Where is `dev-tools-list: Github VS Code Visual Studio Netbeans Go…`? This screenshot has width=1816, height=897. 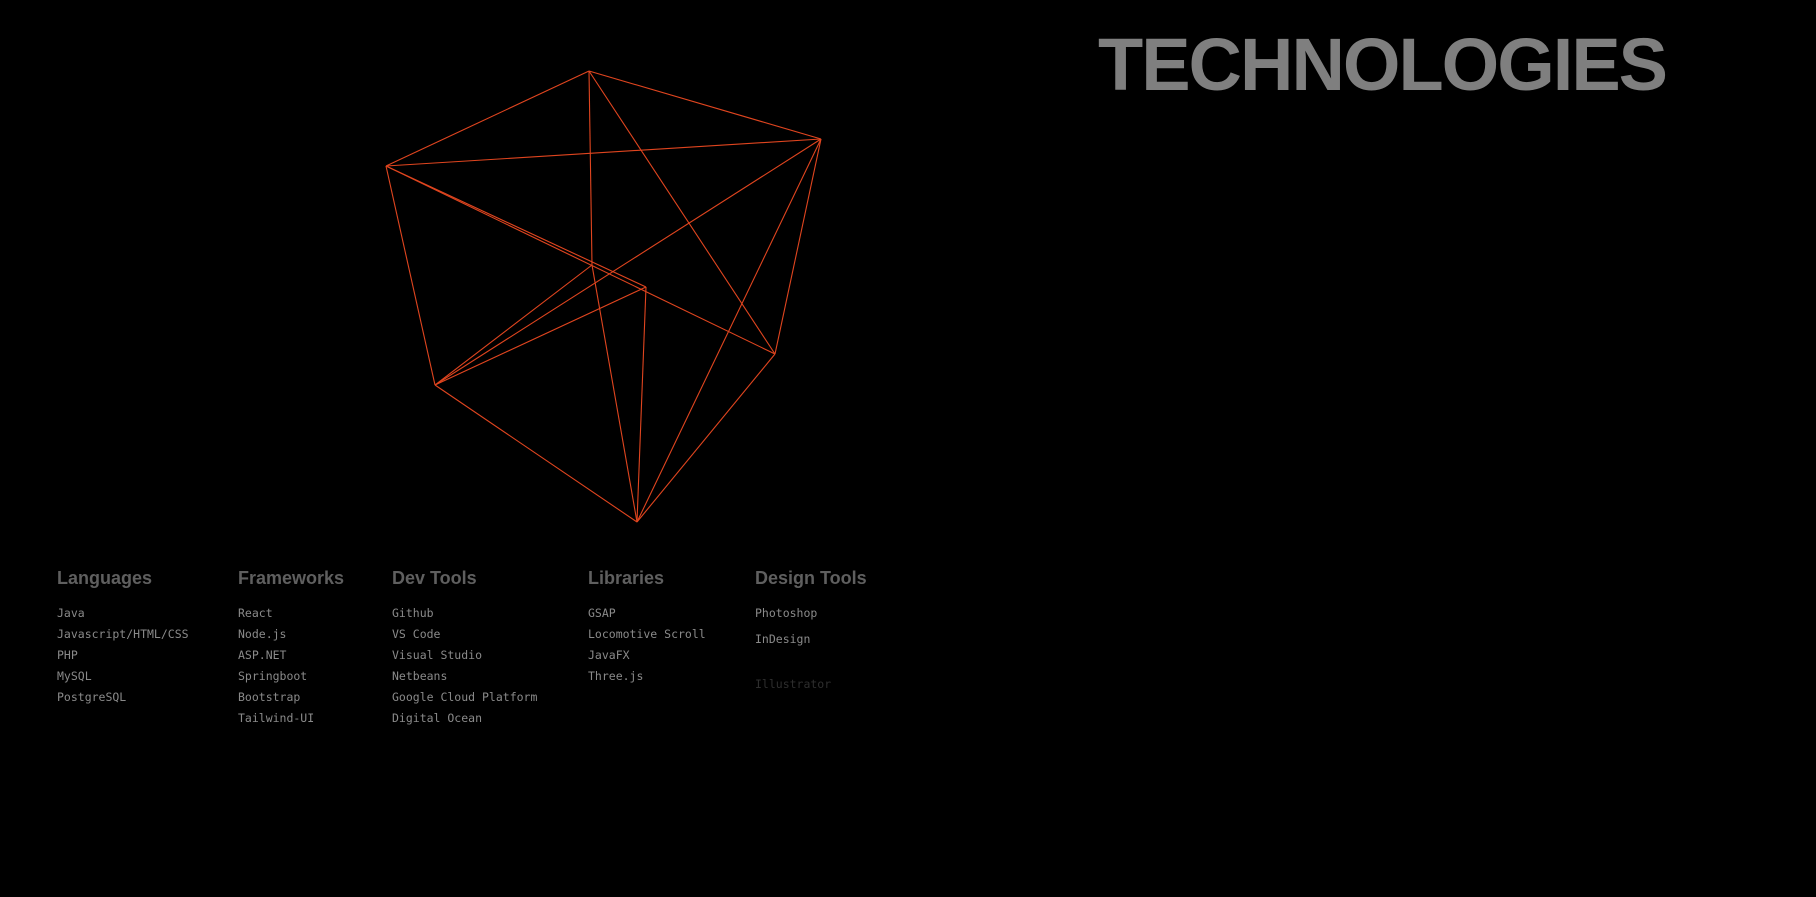 dev-tools-list: Github VS Code Visual Studio Netbeans Go… is located at coordinates (464, 666).